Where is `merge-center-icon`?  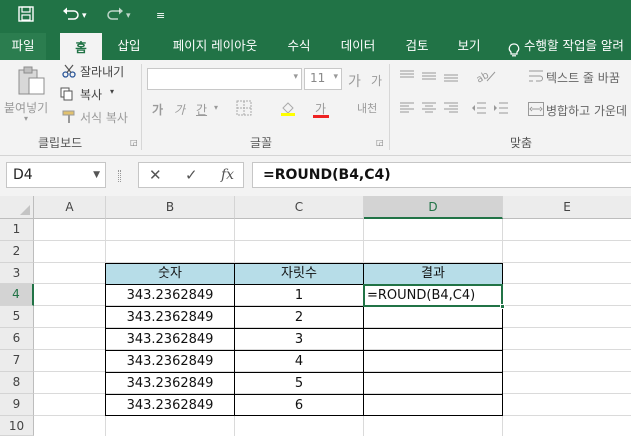
merge-center-icon is located at coordinates (536, 110).